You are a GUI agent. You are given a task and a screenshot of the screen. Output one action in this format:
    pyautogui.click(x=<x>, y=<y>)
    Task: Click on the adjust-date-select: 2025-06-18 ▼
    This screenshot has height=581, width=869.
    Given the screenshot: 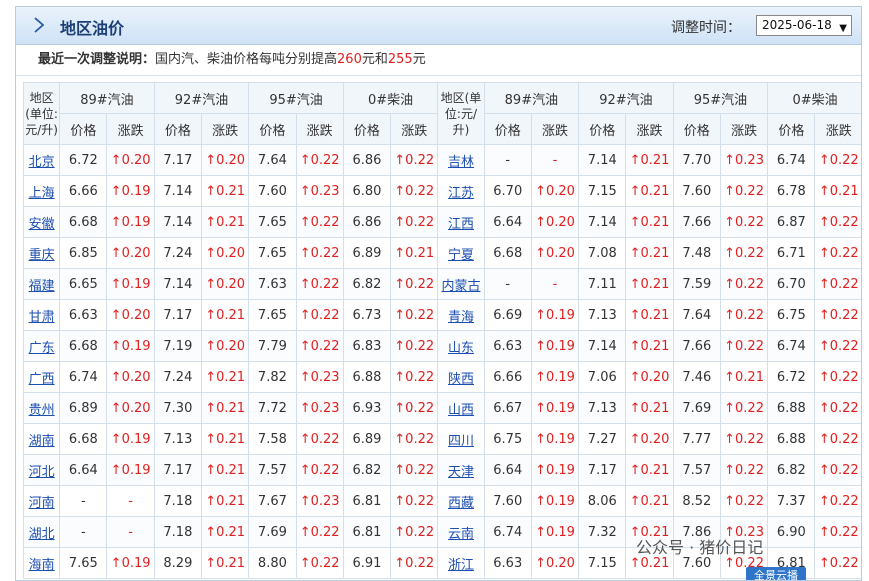 What is the action you would take?
    pyautogui.click(x=804, y=25)
    